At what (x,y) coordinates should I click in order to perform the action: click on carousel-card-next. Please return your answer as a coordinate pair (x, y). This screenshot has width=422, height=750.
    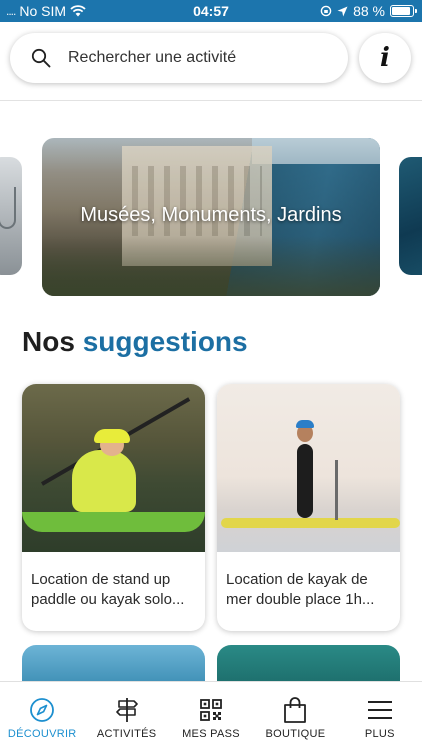
    Looking at the image, I should click on (410, 216).